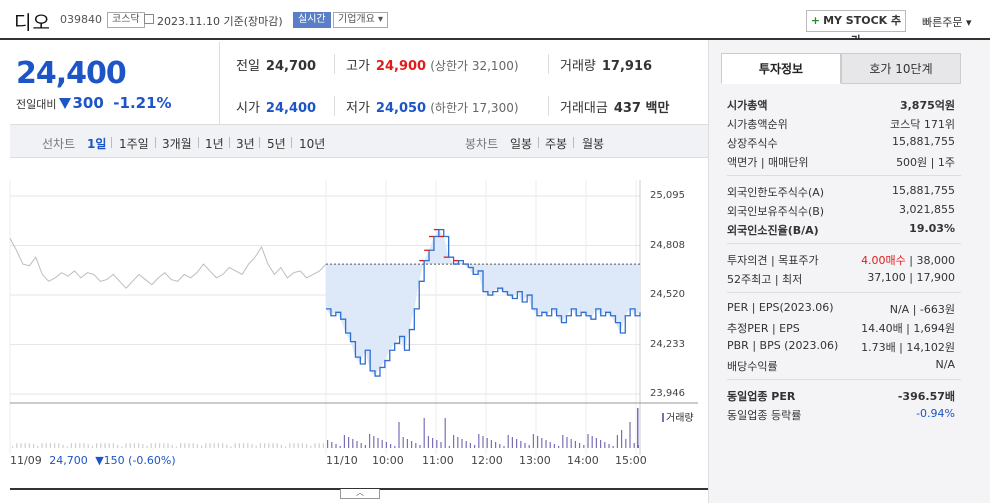 This screenshot has width=990, height=503. I want to click on company-info-dropdown: 기업개요 ▾, so click(360, 20).